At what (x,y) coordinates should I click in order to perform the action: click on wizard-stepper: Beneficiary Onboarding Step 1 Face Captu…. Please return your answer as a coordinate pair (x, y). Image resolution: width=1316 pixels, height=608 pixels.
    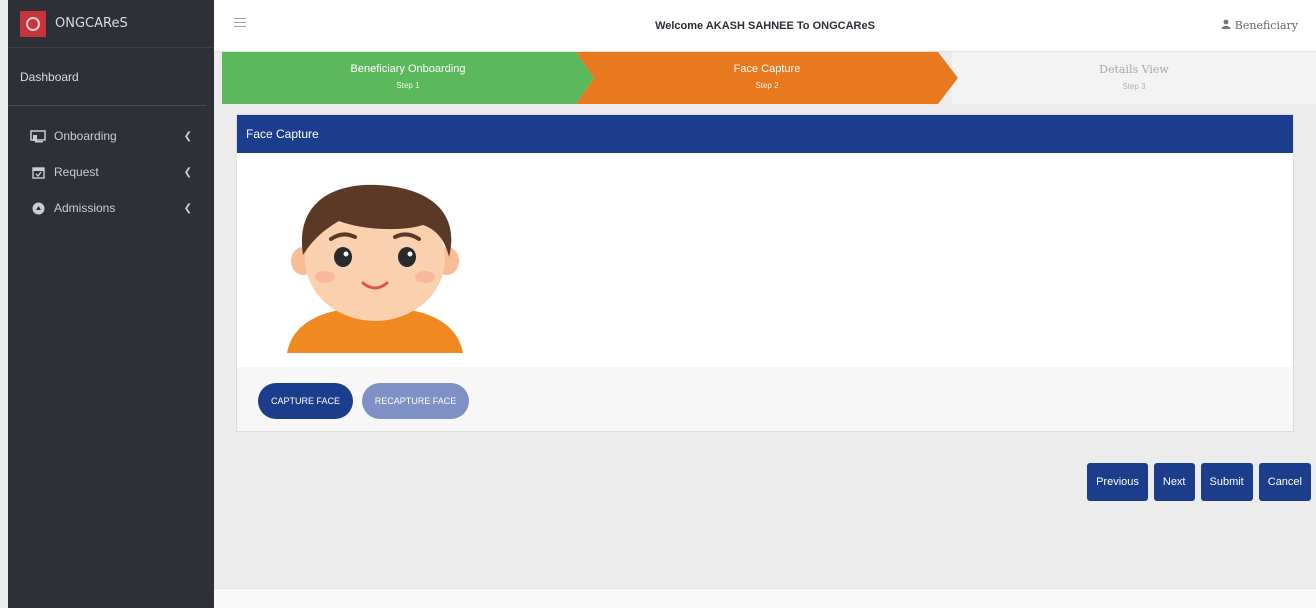
    Looking at the image, I should click on (769, 78).